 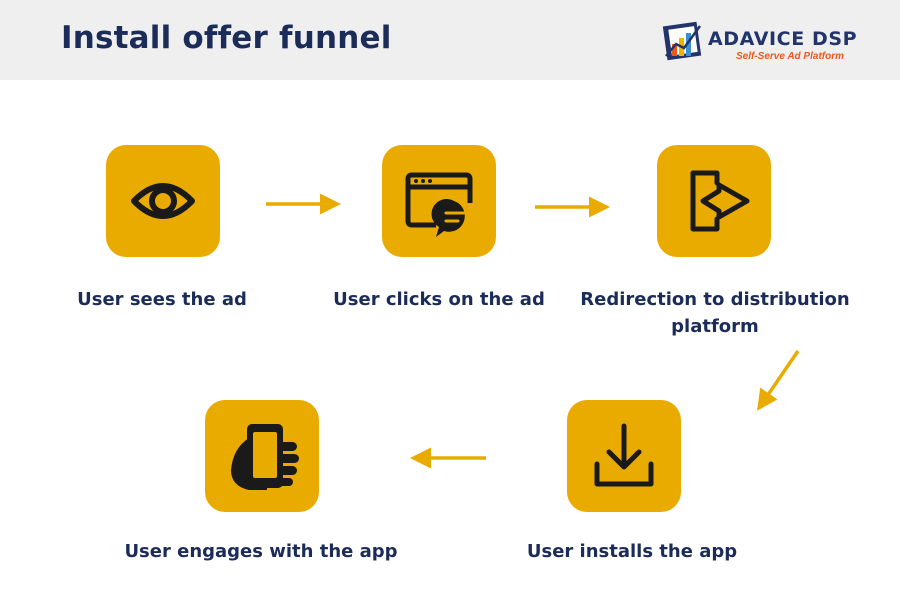 I want to click on step-3-tile, so click(x=714, y=201).